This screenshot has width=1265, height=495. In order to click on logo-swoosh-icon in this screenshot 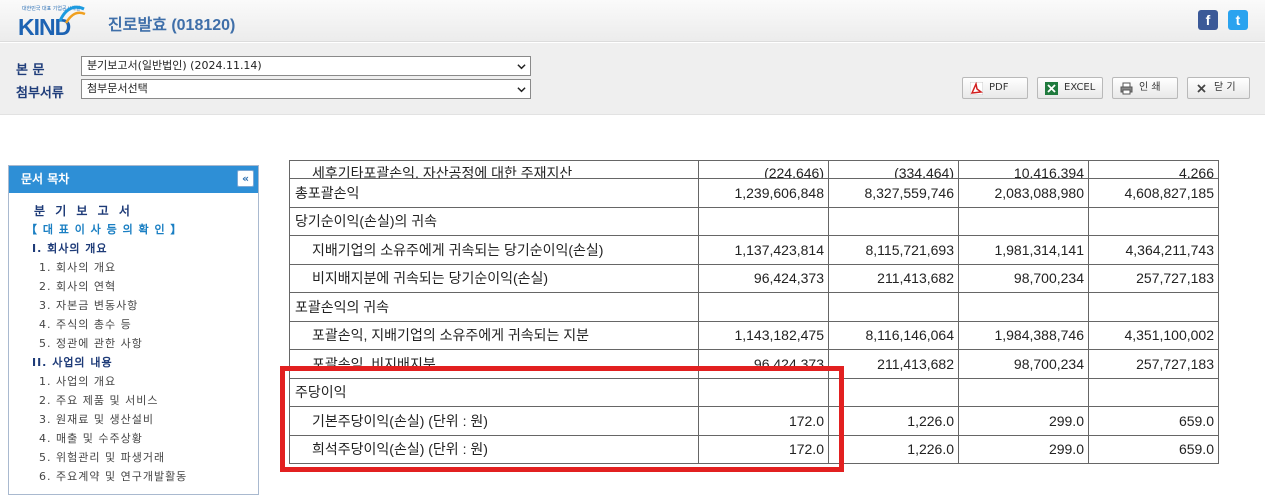, I will do `click(72, 14)`.